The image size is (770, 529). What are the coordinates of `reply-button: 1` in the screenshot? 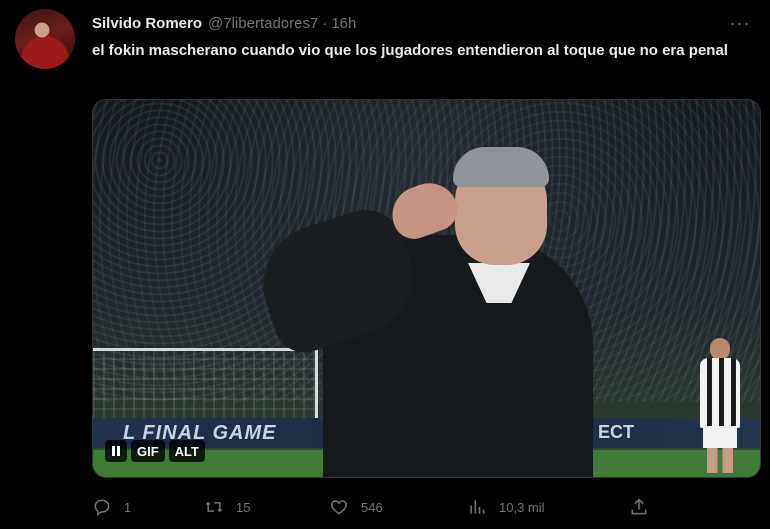 It's located at (111, 507).